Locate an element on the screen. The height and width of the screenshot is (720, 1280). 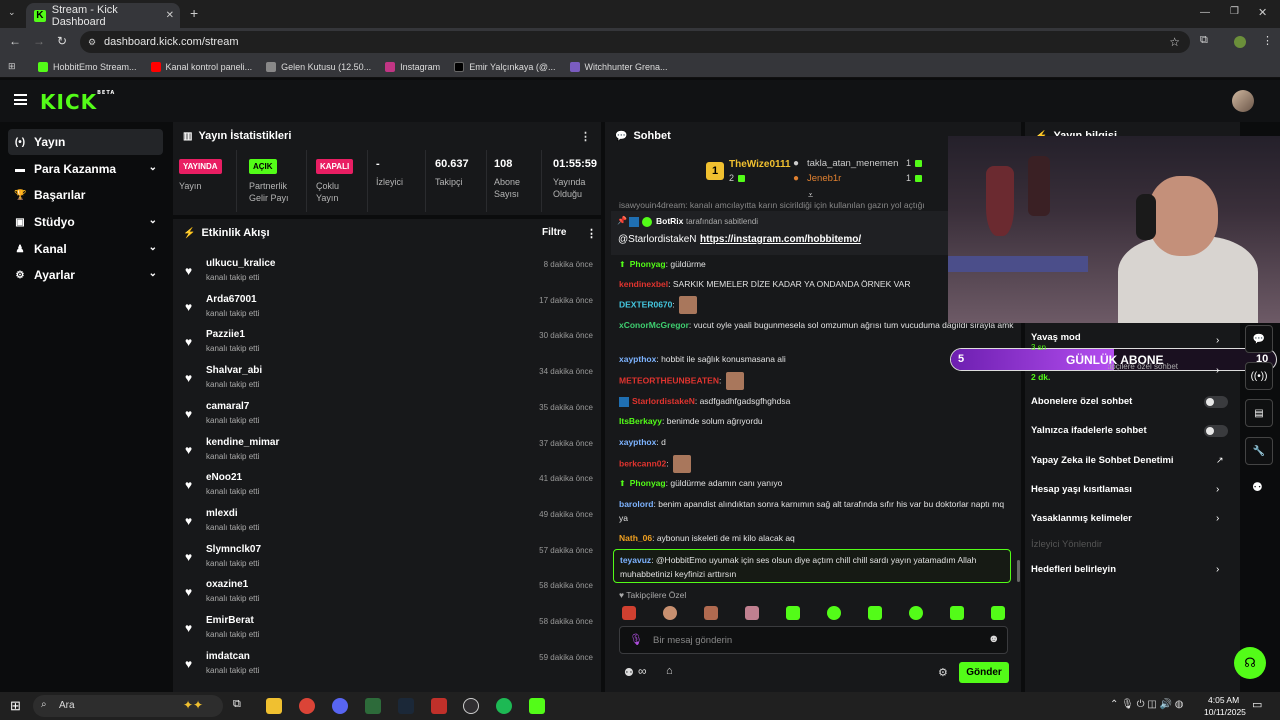
chat-username: kendinexbel is located at coordinates (643, 284).